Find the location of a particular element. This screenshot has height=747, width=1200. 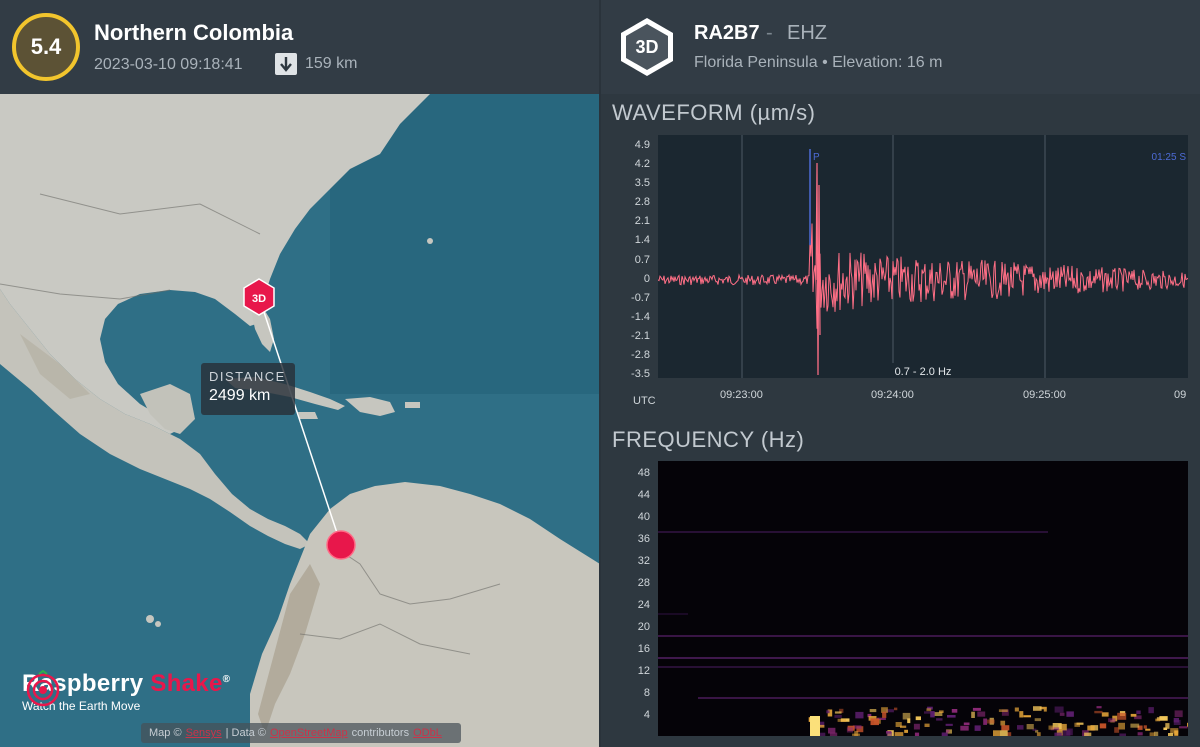

waveform-y-tick: 4.9 is located at coordinates (642, 145).